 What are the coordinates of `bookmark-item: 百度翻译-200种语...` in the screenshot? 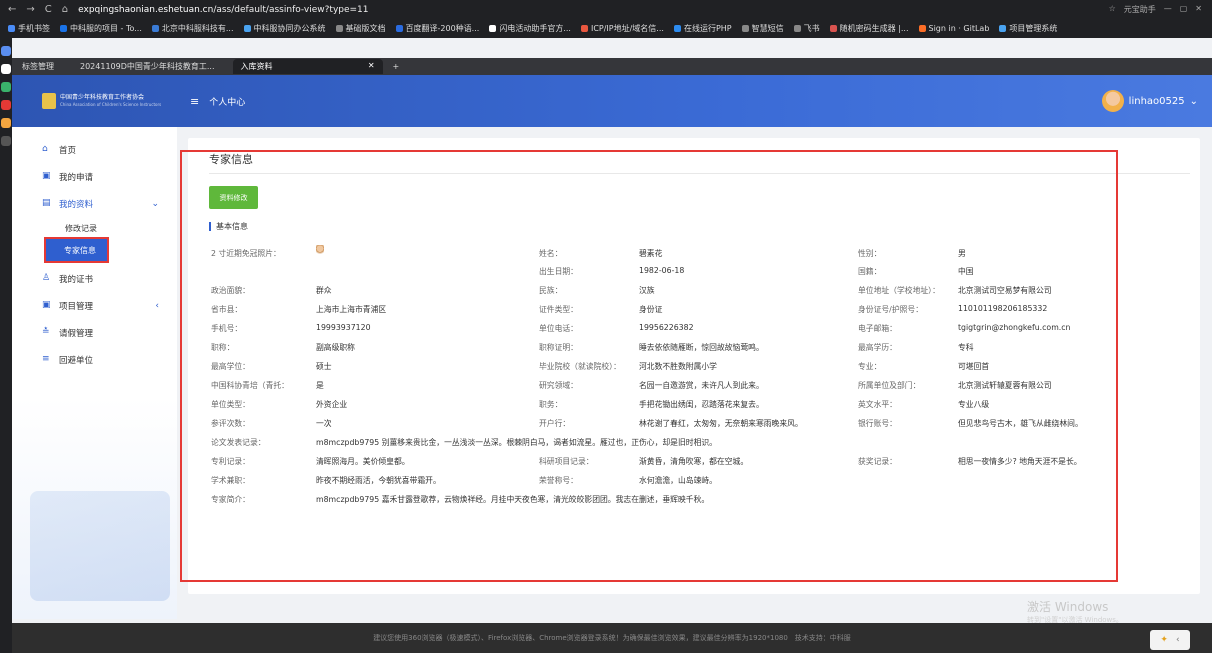 It's located at (437, 28).